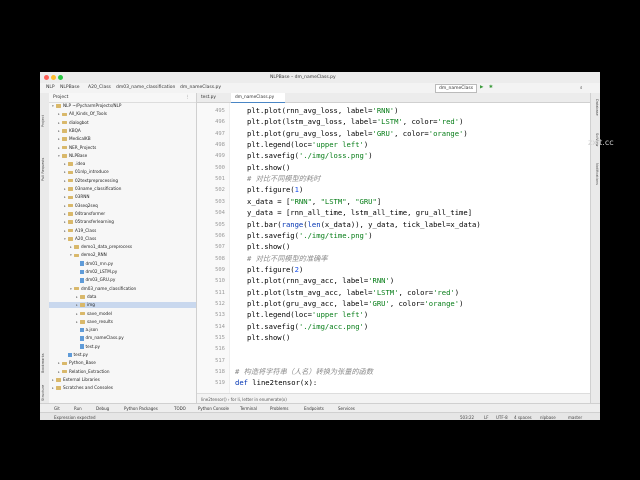 This screenshot has width=640, height=480. Describe the element at coordinates (595, 114) in the screenshot. I see `database-tool-tab: Database` at that location.